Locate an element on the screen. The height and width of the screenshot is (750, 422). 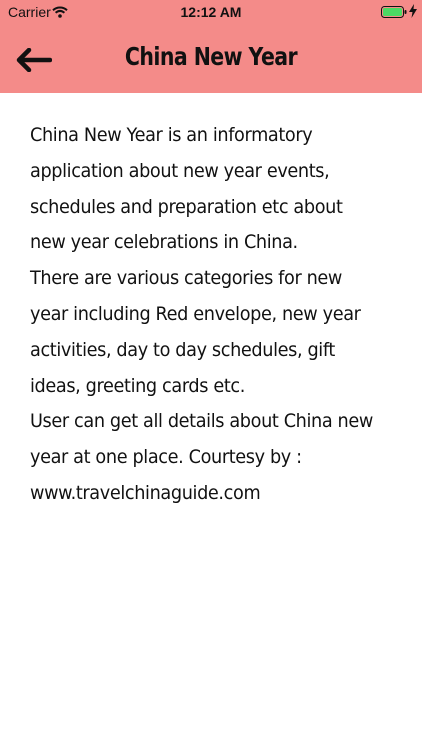
battery-icon is located at coordinates (394, 11).